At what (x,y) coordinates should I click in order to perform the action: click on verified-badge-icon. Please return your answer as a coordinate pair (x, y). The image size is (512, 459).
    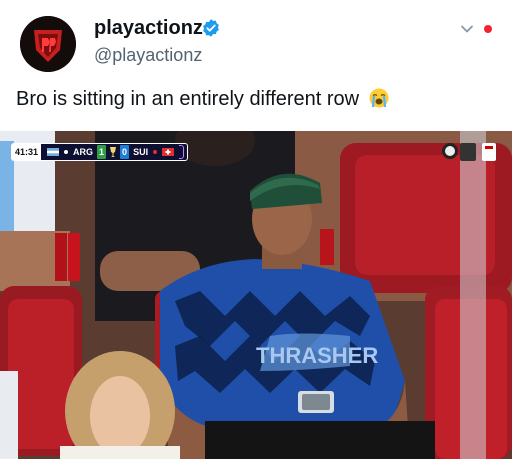
    Looking at the image, I should click on (211, 28).